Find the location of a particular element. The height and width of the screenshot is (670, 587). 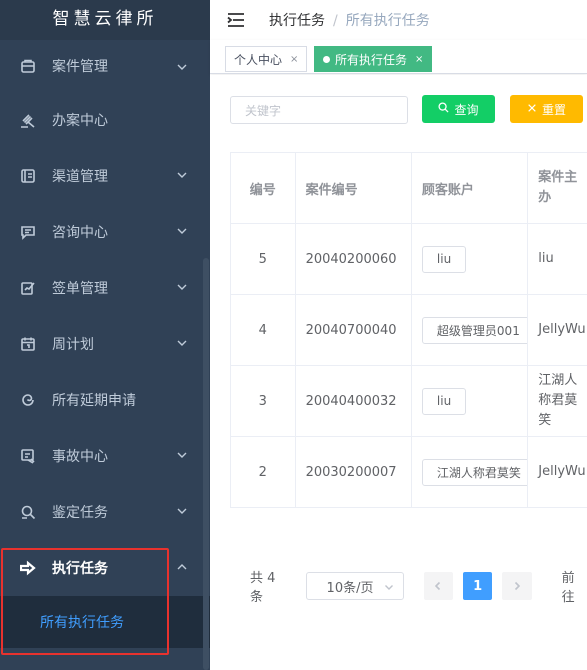

query-button: 查询 is located at coordinates (458, 109).